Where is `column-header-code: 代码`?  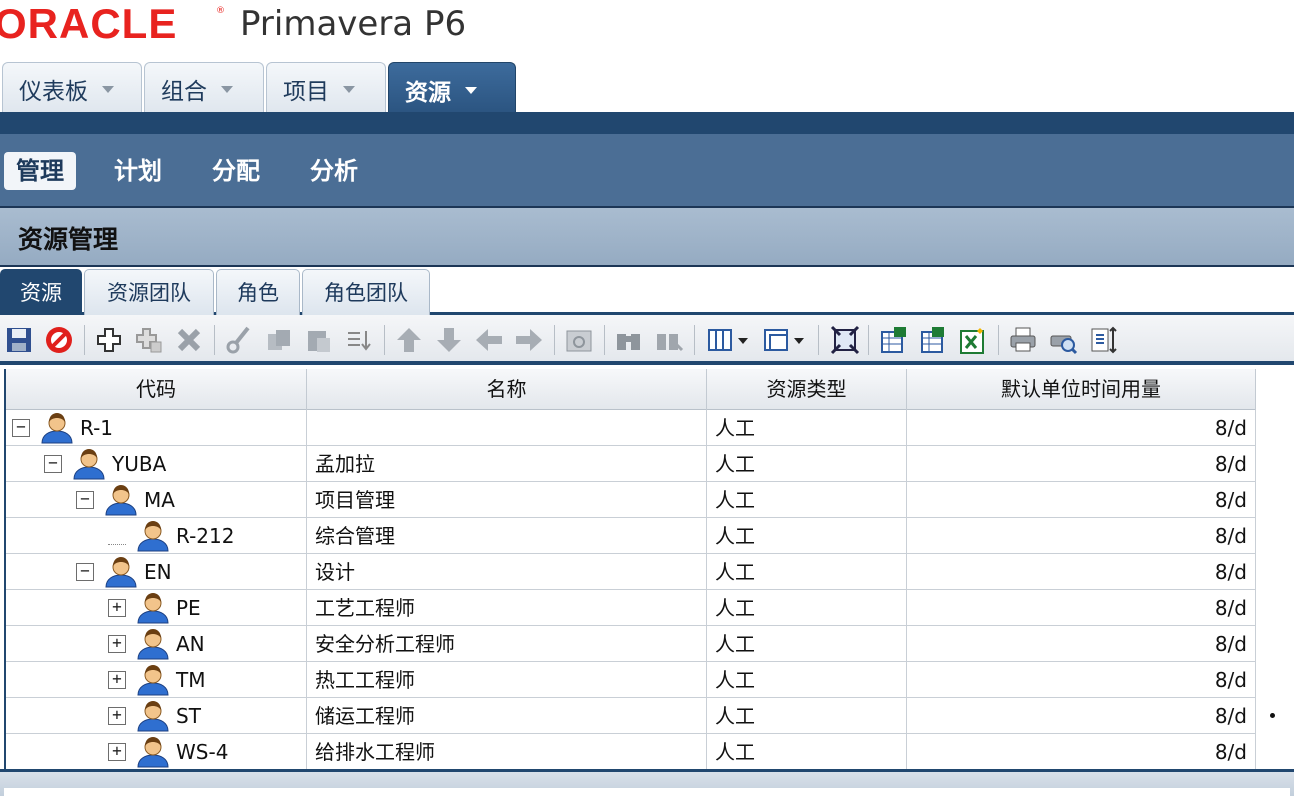 column-header-code: 代码 is located at coordinates (156, 389).